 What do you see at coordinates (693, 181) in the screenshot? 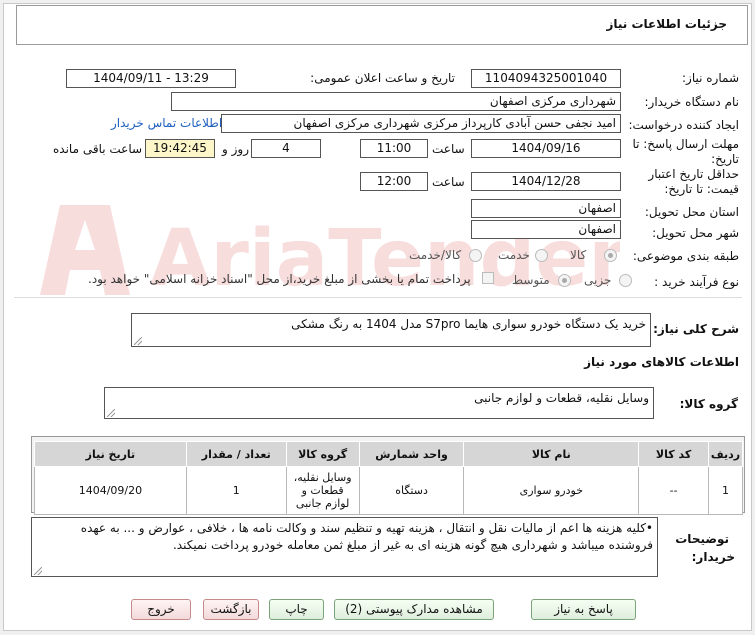
I see `validity-label: حداقل تاریخ اعتبار قیمت: تا تاریخ:` at bounding box center [693, 181].